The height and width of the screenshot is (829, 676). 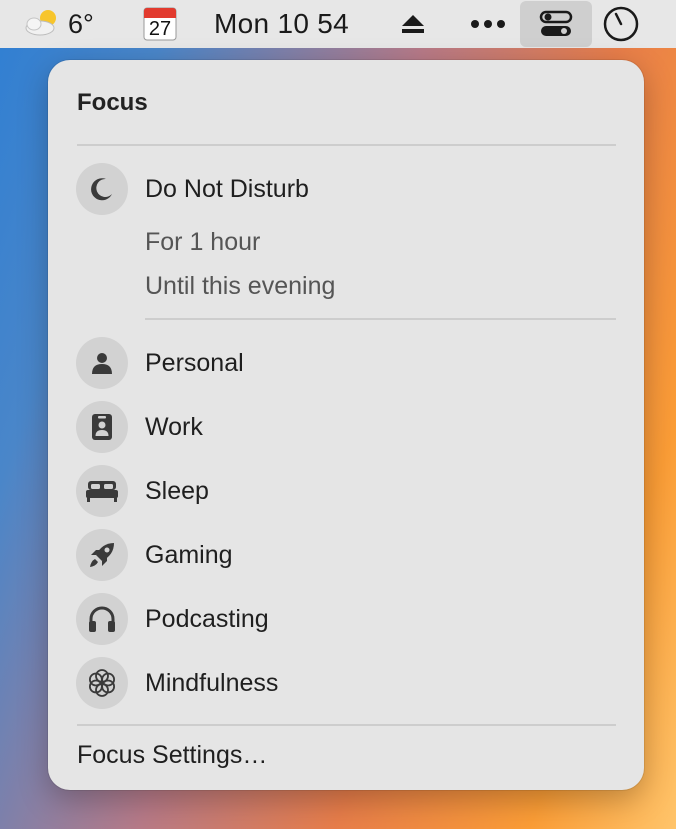 I want to click on calendar-day: 27, so click(x=160, y=29).